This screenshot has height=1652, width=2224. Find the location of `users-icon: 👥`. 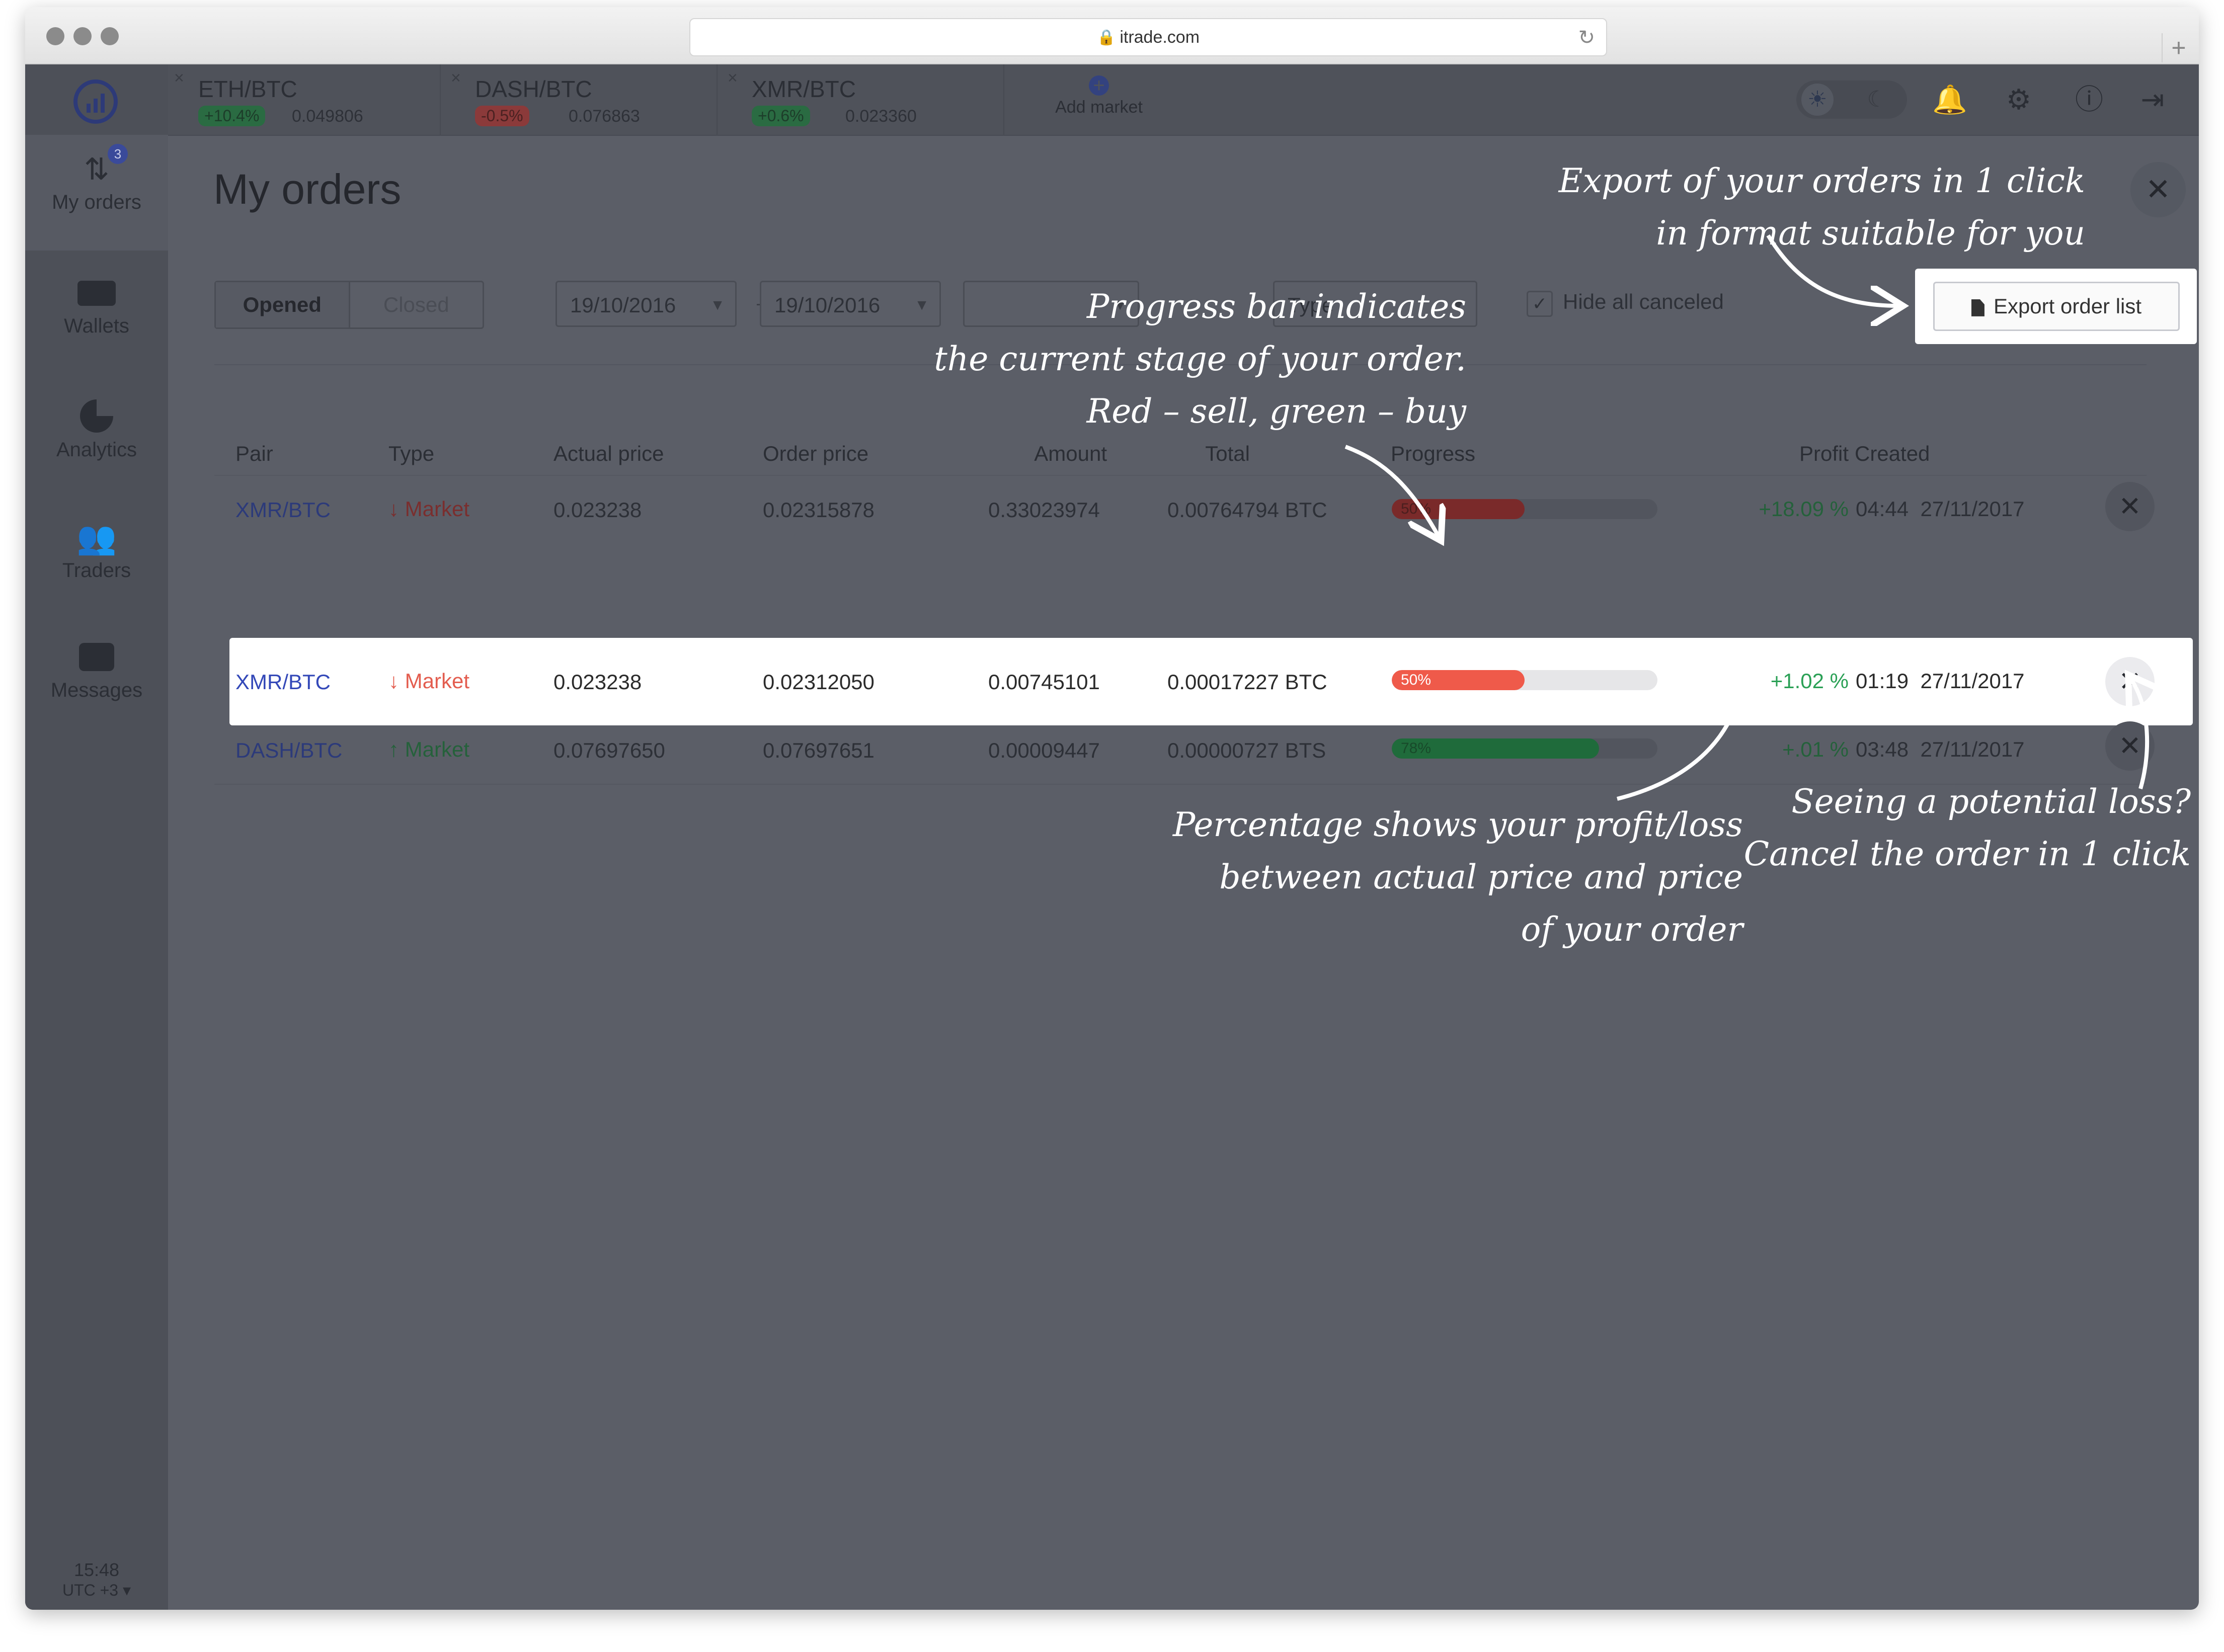

users-icon: 👥 is located at coordinates (96, 538).